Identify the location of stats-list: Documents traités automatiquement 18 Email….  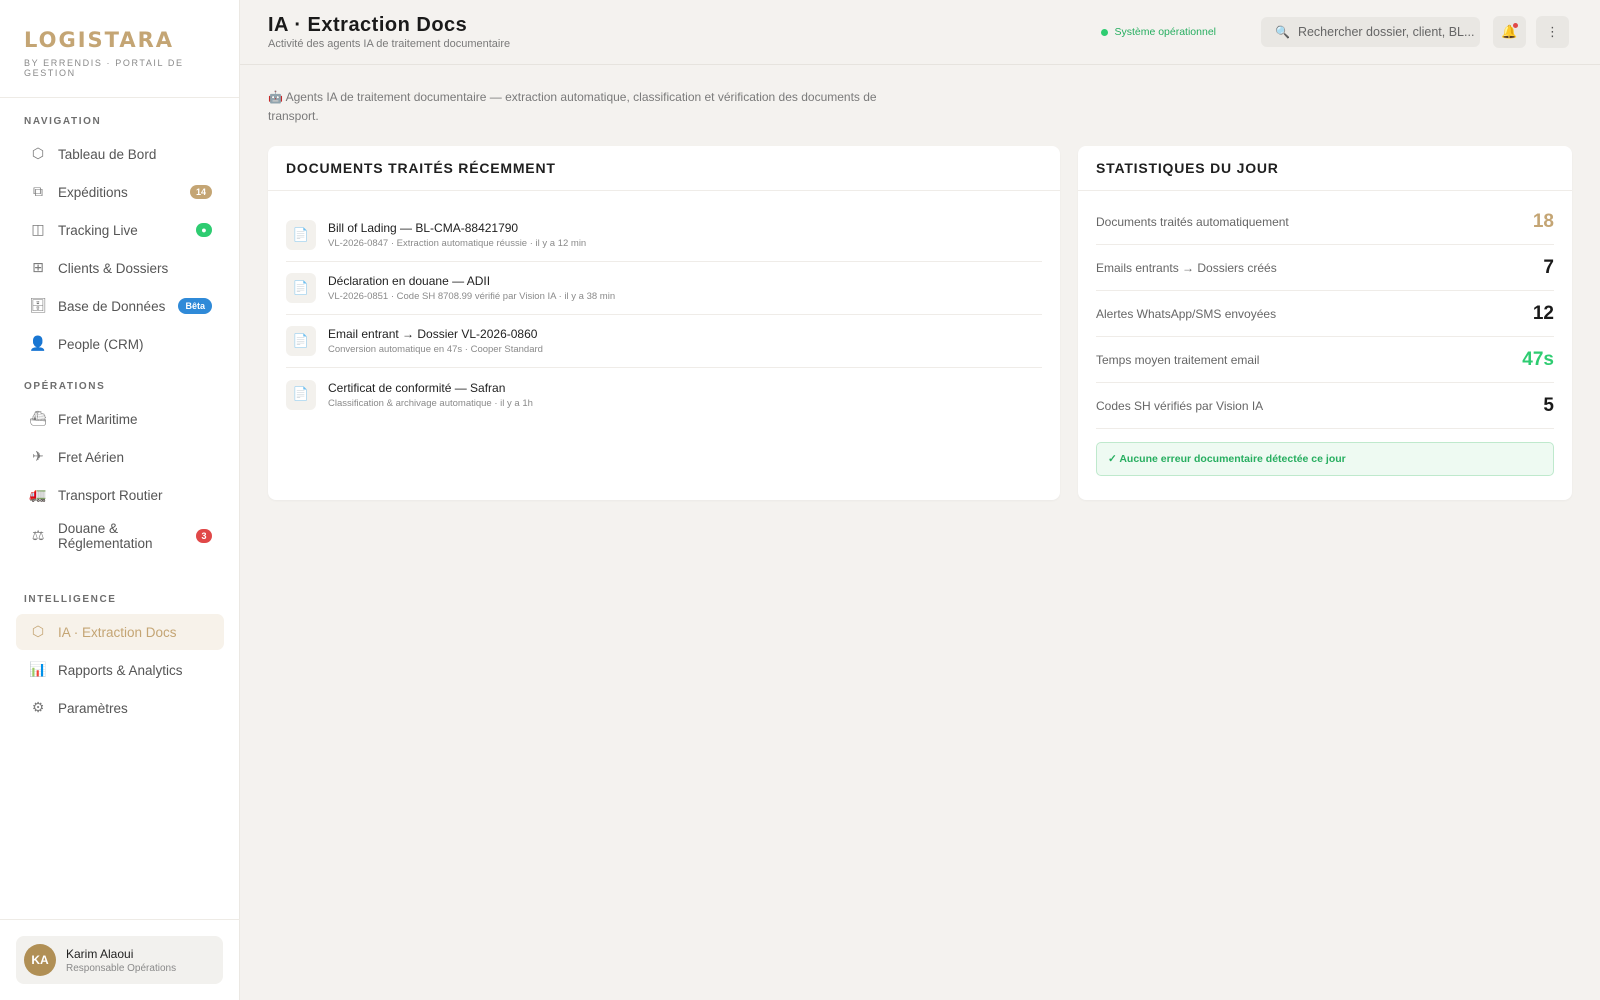
(1325, 310).